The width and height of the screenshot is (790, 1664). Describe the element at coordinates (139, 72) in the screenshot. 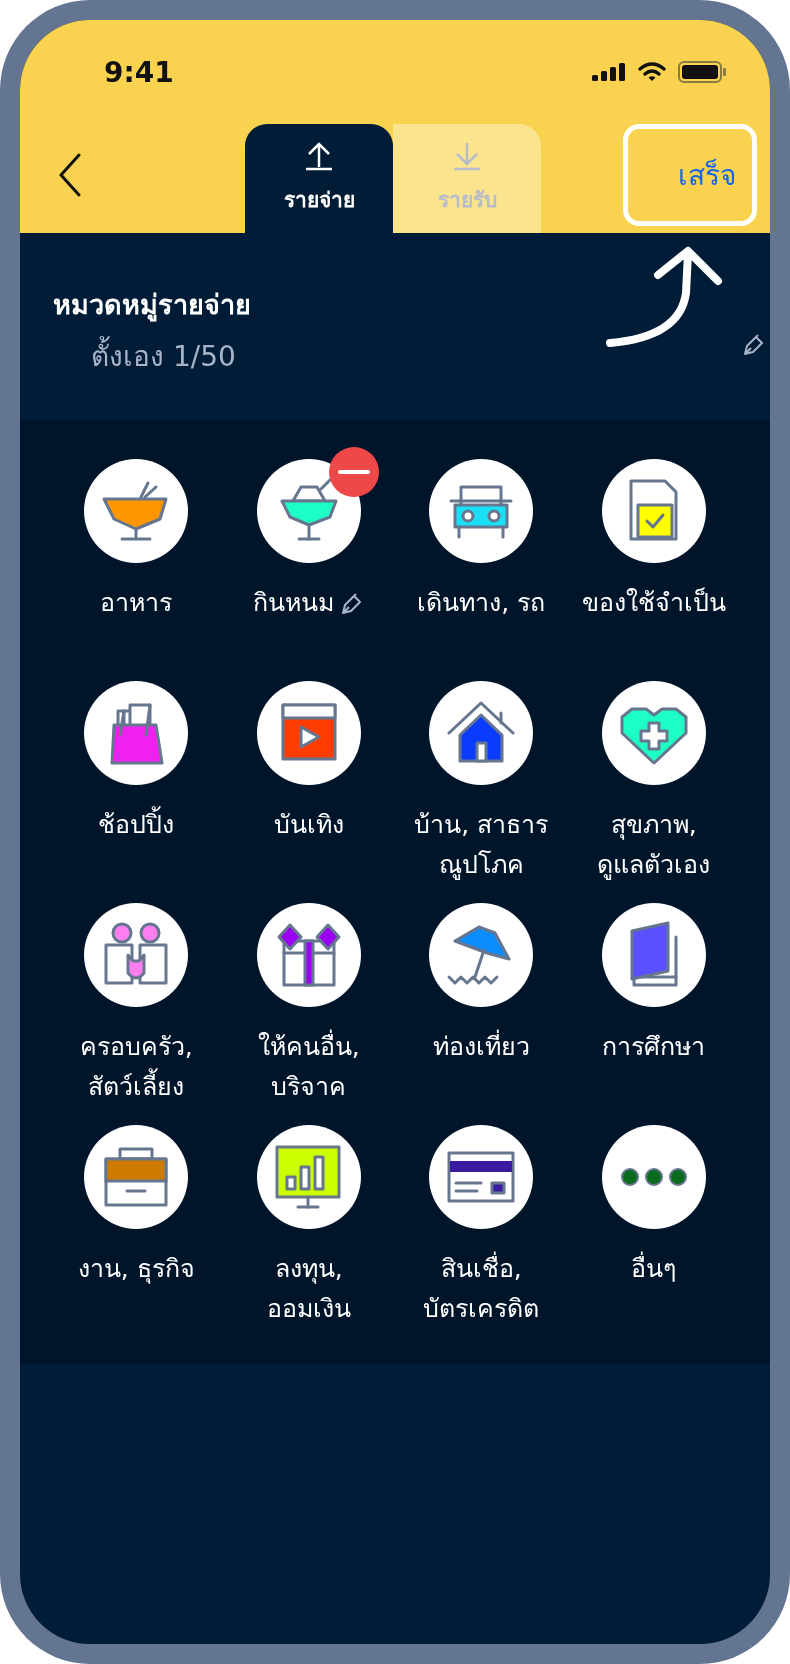

I see `status-time: 9:41` at that location.